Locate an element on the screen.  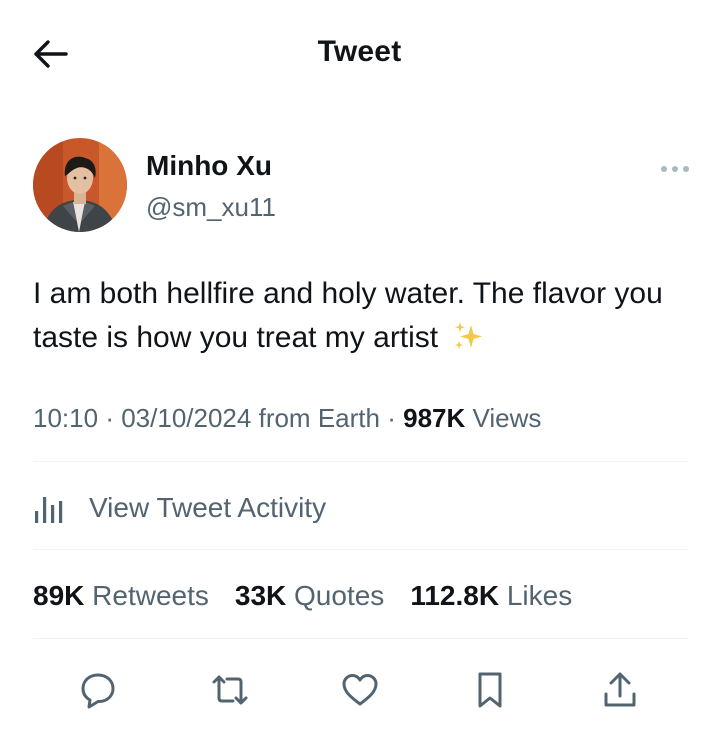
likes-label: Likes is located at coordinates (539, 595).